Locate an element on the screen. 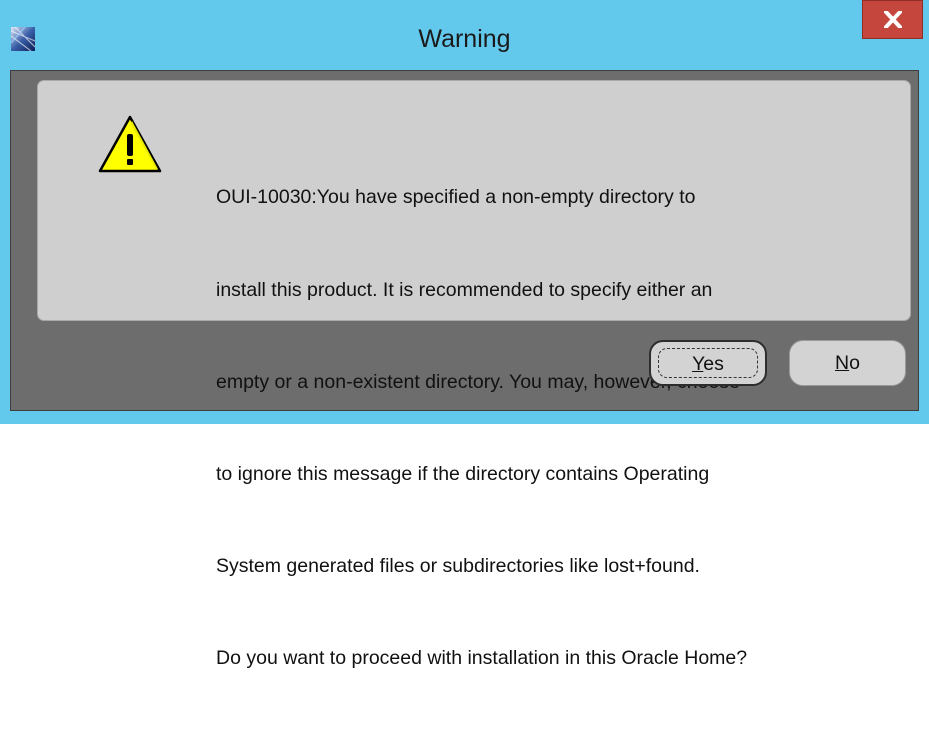 The image size is (929, 735). close-icon is located at coordinates (893, 19).